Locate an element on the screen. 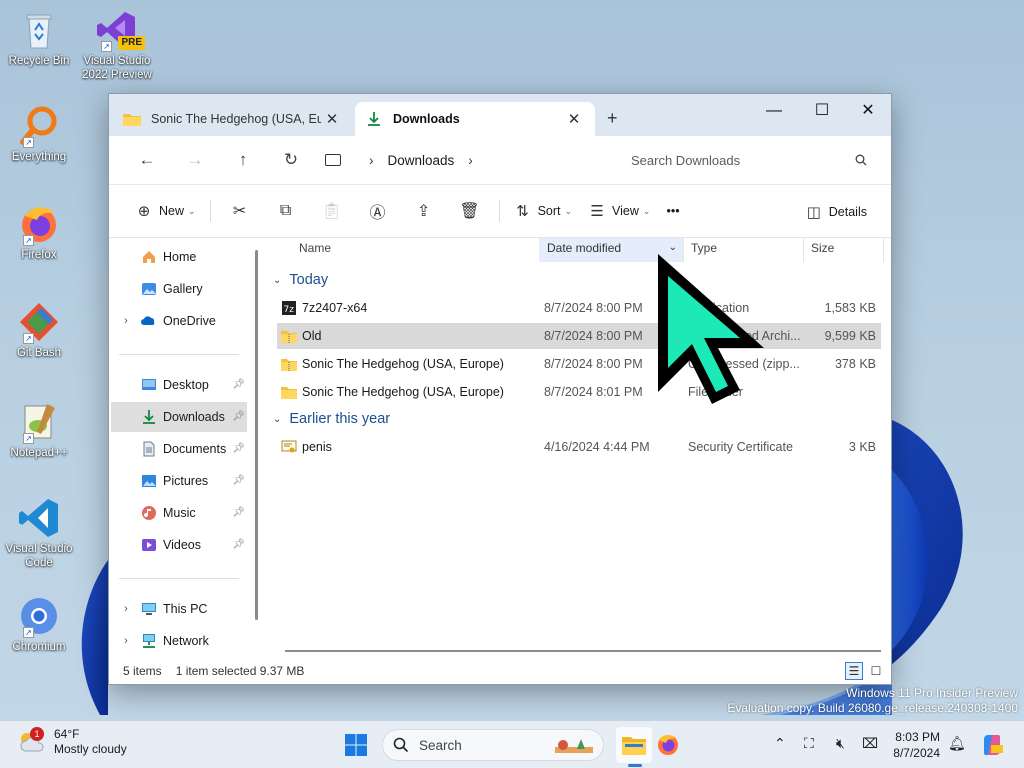  tab-sonic-folder: Sonic The Hedgehog (USA, Europe) ✕ is located at coordinates (233, 119).